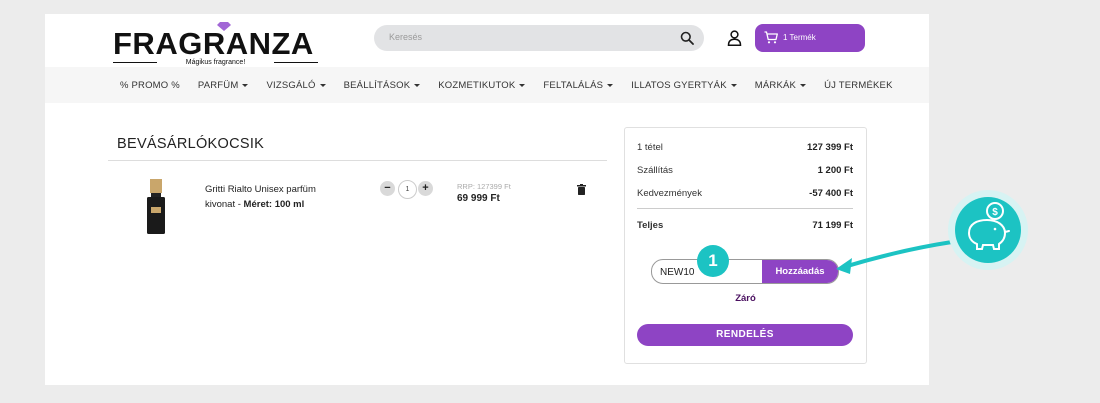  What do you see at coordinates (713, 261) in the screenshot?
I see `step-badge: 1` at bounding box center [713, 261].